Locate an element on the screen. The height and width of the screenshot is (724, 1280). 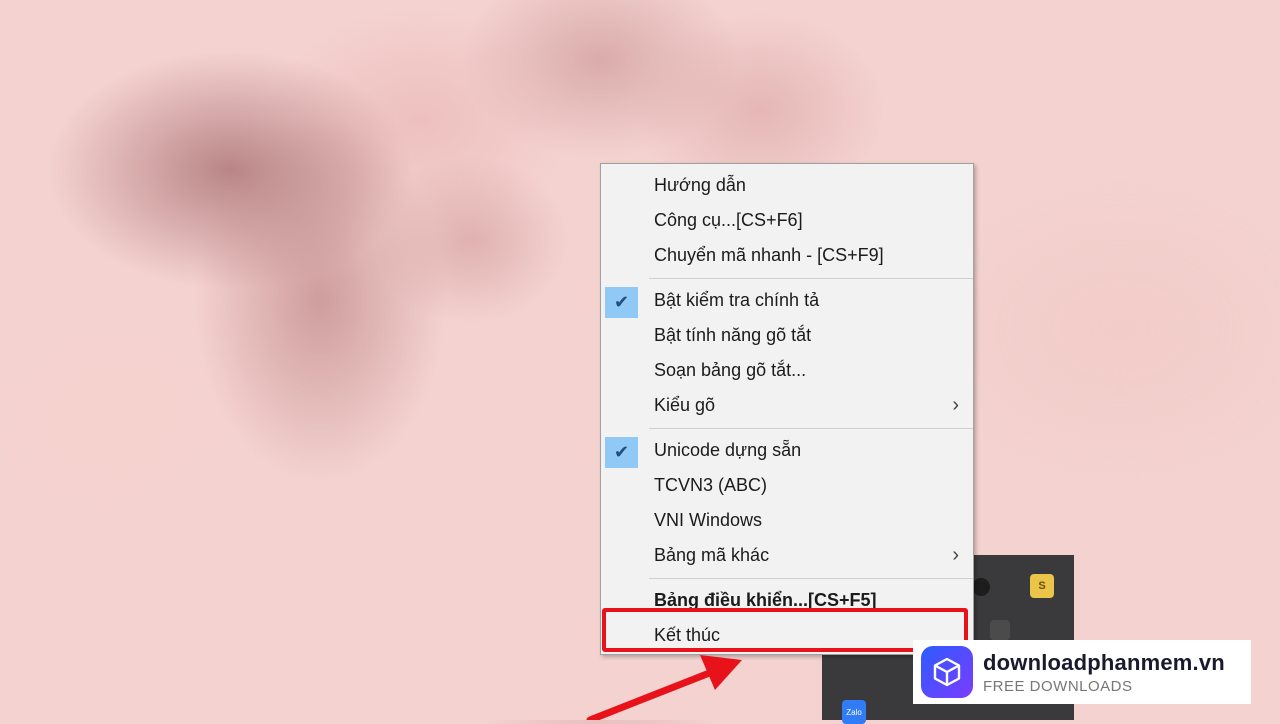
annotation-arrow is located at coordinates (664, 687).